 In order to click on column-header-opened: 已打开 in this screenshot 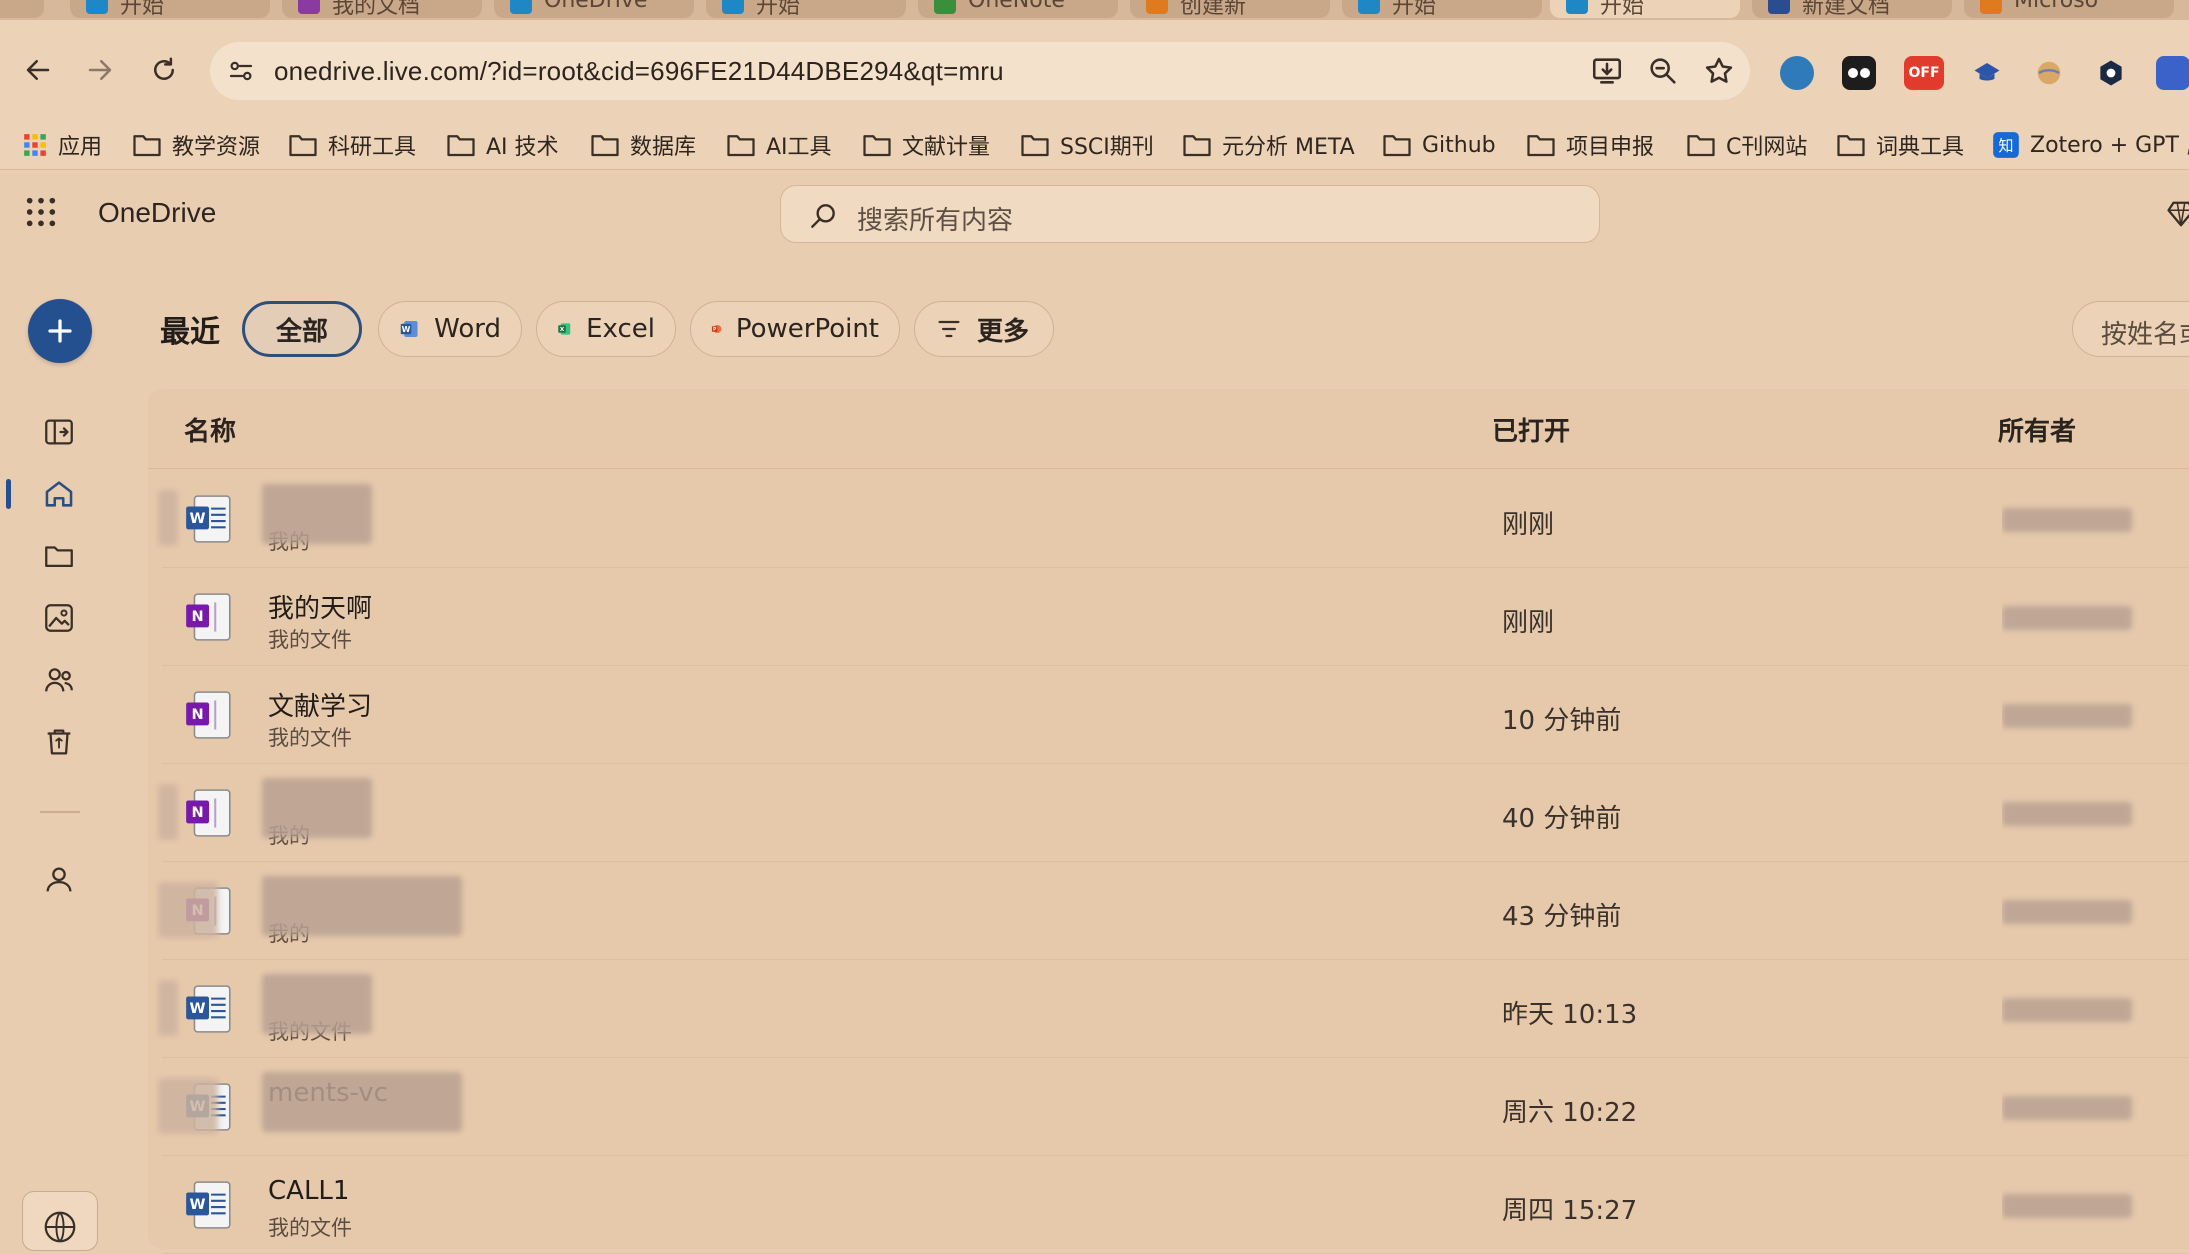, I will do `click(1531, 429)`.